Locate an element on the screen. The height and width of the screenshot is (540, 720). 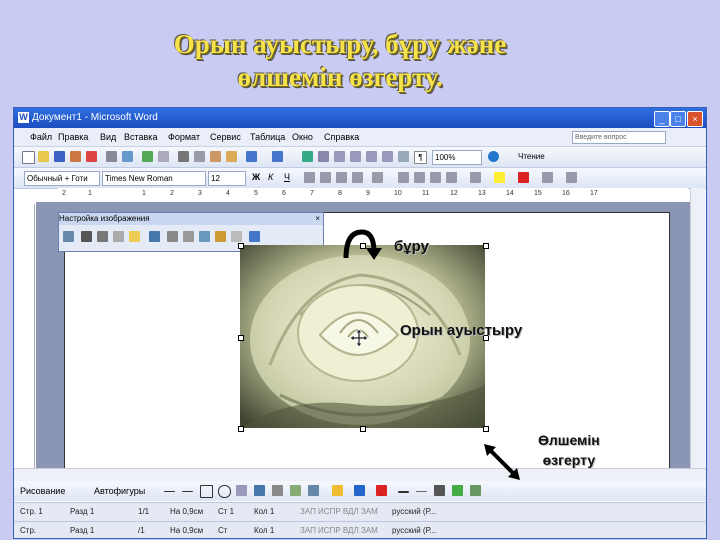
permission-icon is located at coordinates (75, 156).